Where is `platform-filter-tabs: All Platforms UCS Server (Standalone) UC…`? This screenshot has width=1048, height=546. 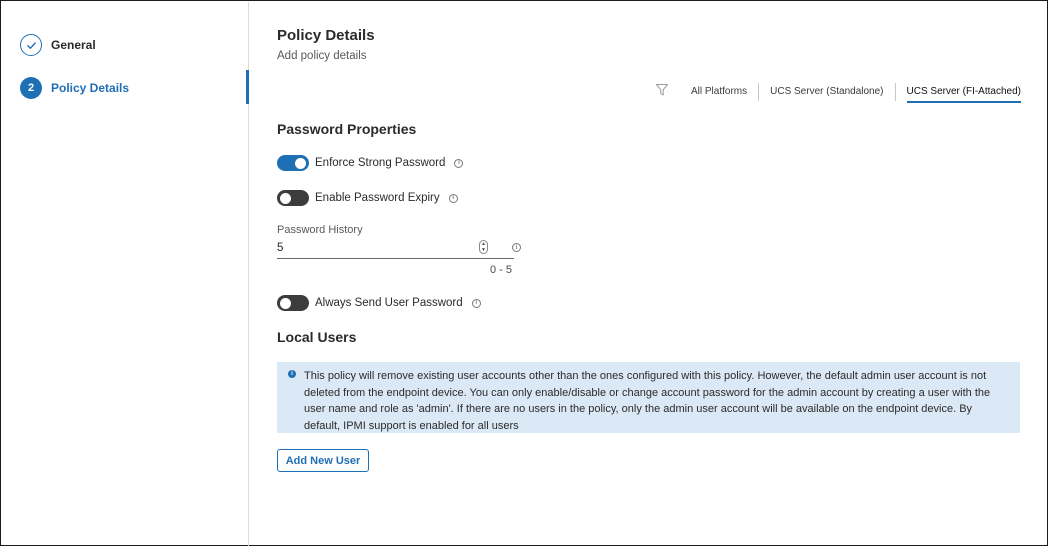
platform-filter-tabs: All Platforms UCS Server (Standalone) UC… is located at coordinates (850, 92).